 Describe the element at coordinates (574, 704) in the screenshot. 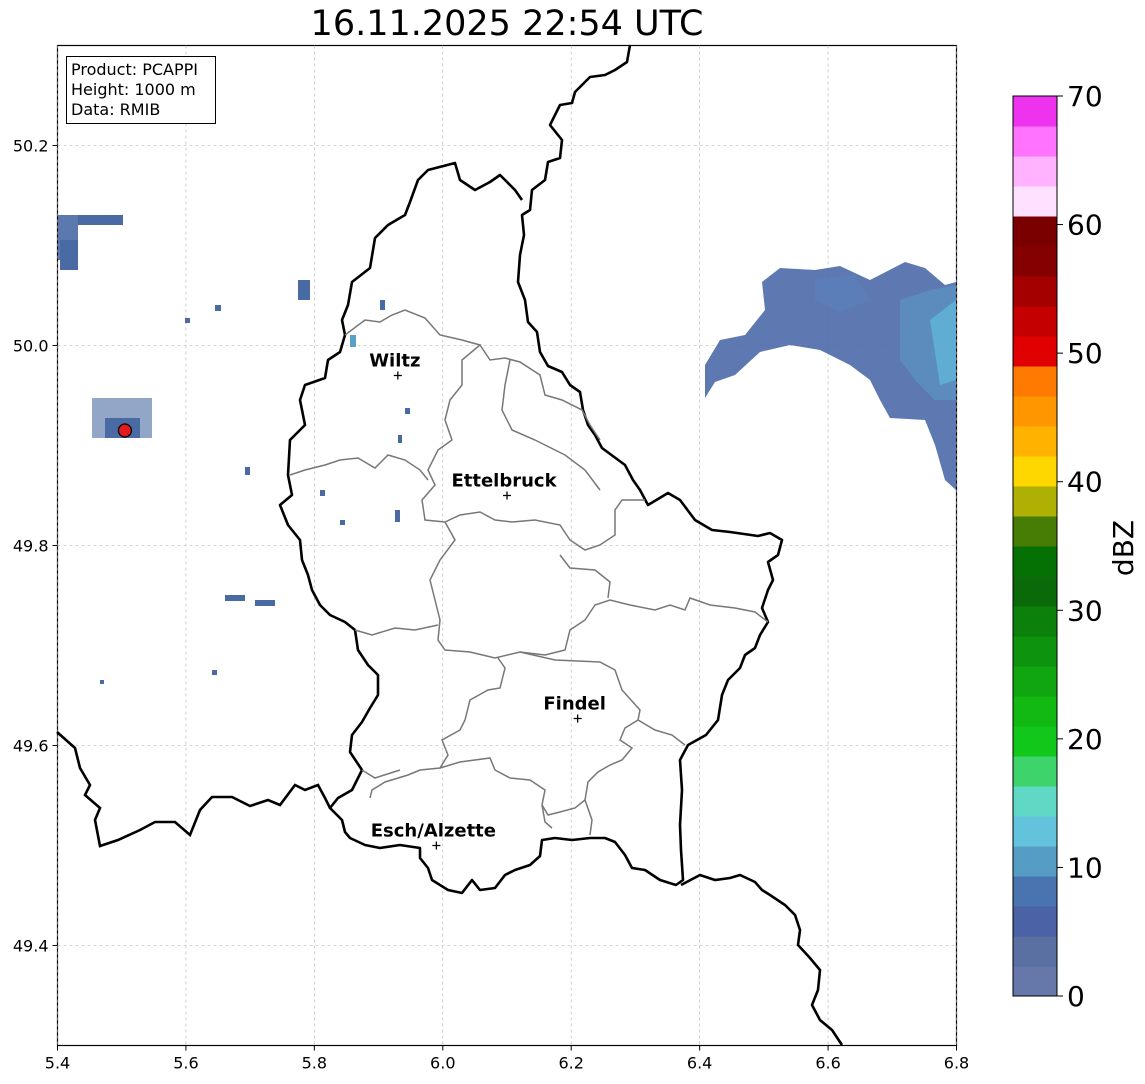

I see `city-label: Findel` at that location.